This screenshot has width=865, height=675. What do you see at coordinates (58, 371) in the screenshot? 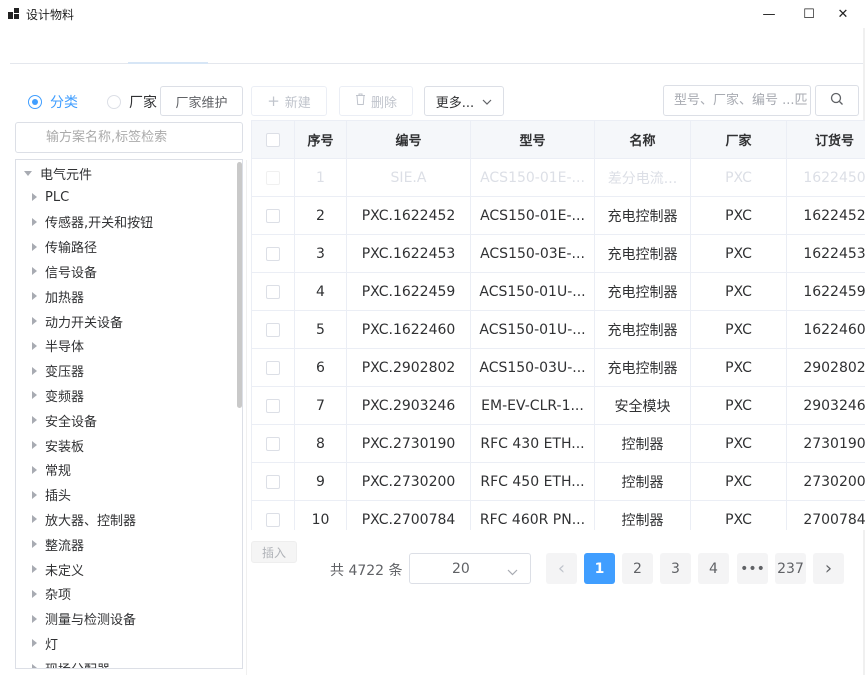
I see `tree-node: 变压器` at bounding box center [58, 371].